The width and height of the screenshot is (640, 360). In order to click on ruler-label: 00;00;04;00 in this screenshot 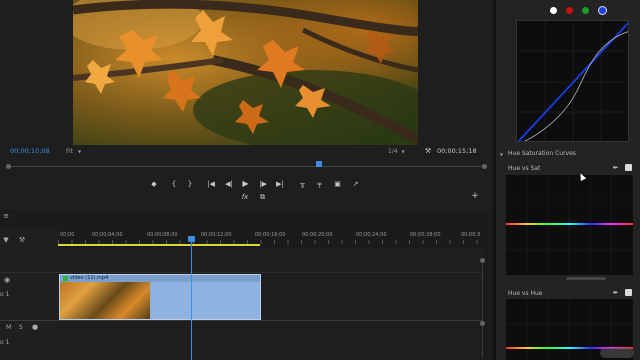, I will do `click(107, 235)`.